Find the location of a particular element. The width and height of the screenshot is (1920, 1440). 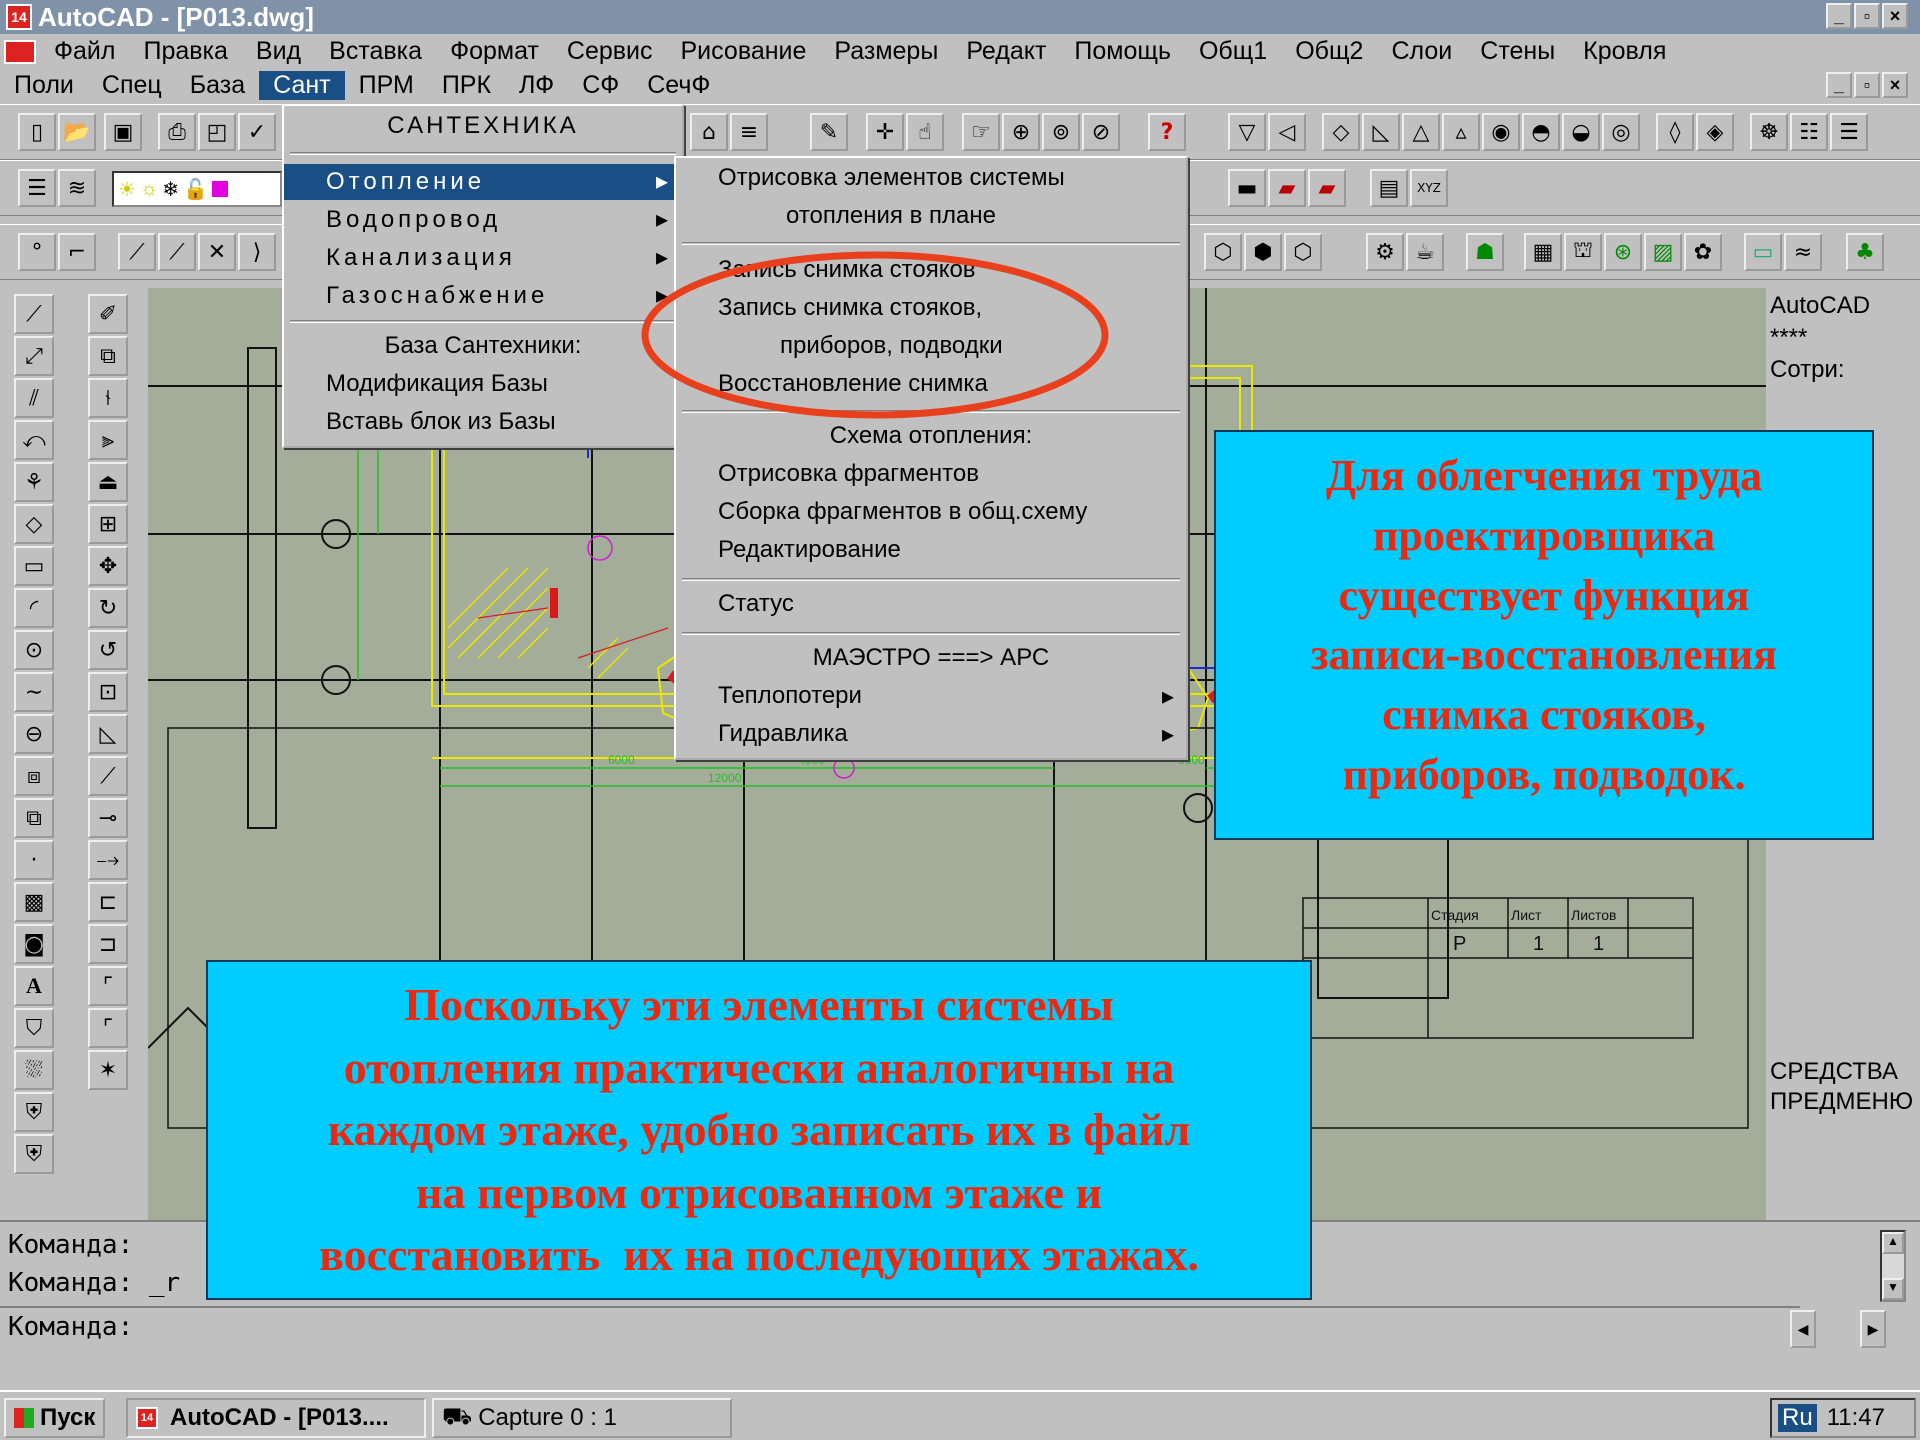

menu-item-draw-fragments: Отрисовка фрагментов is located at coordinates (931, 474).